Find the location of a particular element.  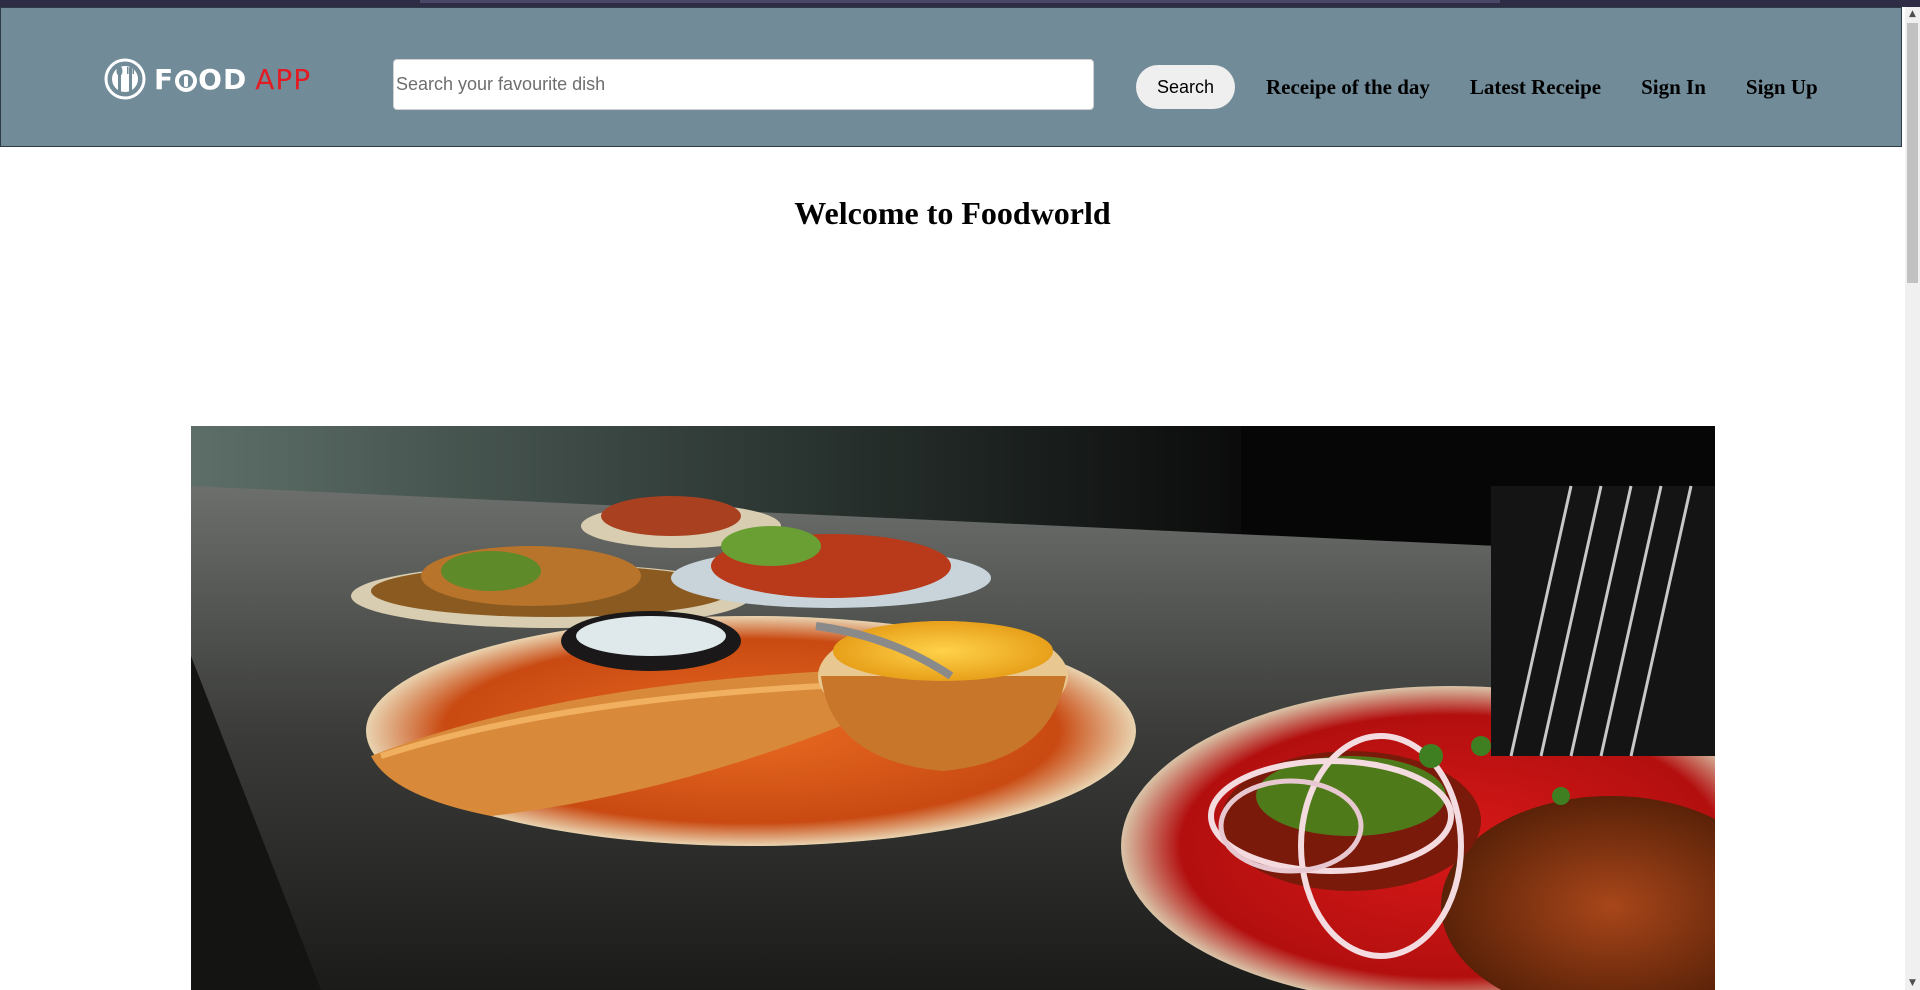

scroll-thumb is located at coordinates (1912, 153).